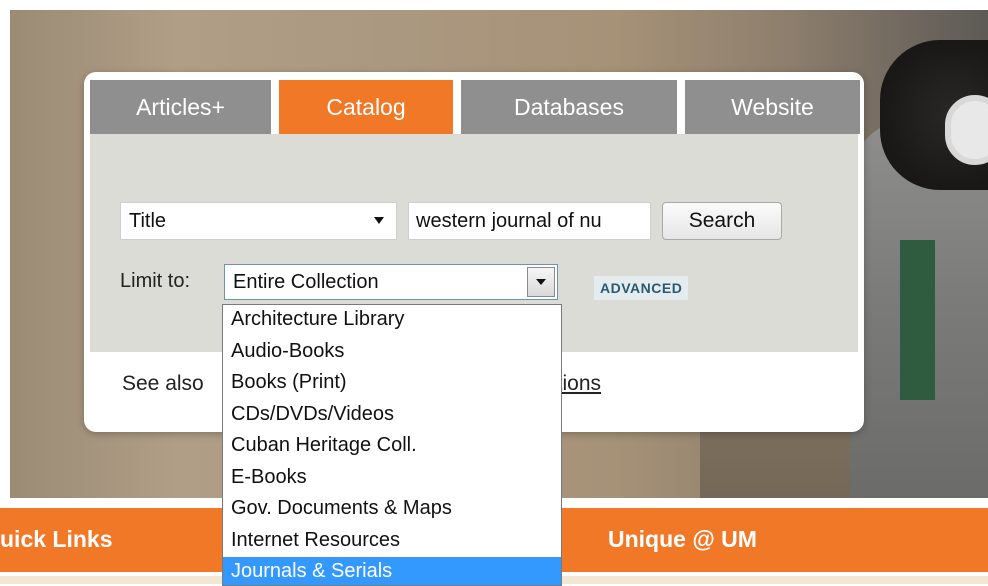  Describe the element at coordinates (306, 282) in the screenshot. I see `limit-select-value: Entire Collection` at that location.